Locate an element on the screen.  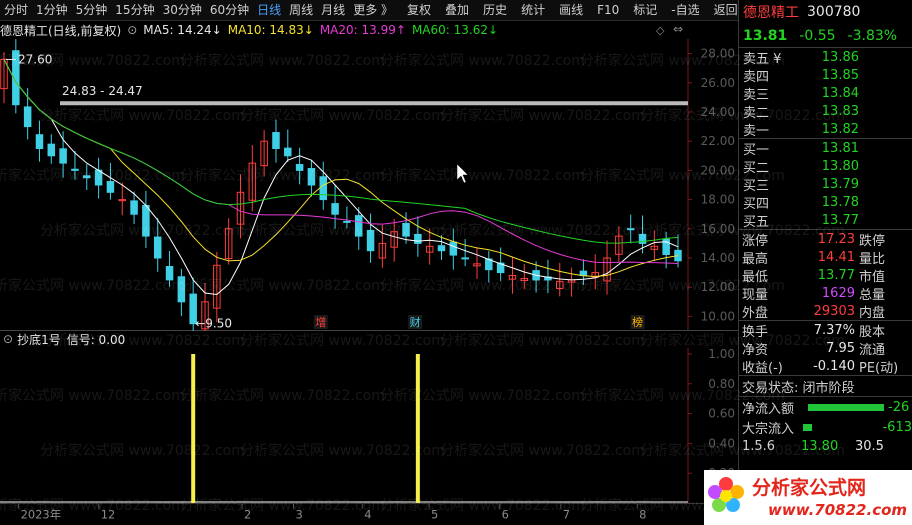
range-label: 24.83 - 24.47 is located at coordinates (102, 91).